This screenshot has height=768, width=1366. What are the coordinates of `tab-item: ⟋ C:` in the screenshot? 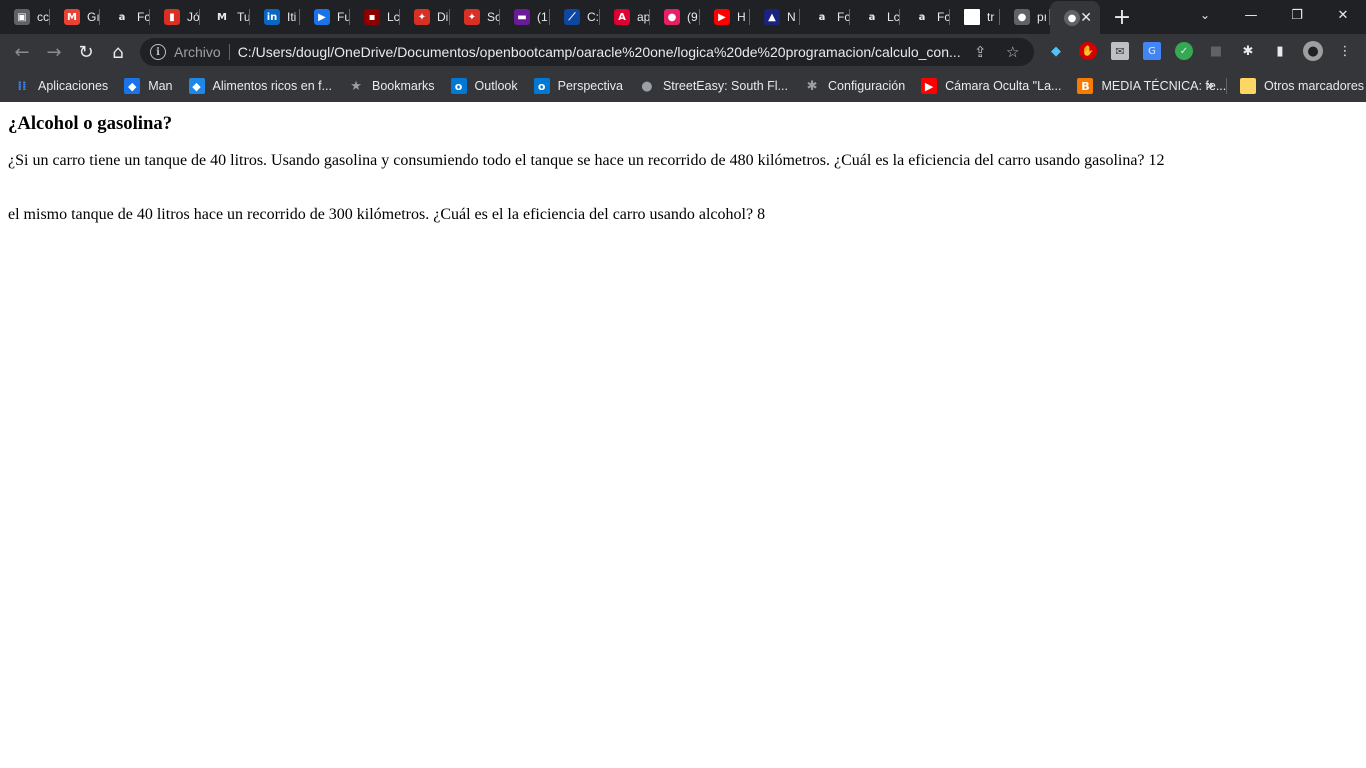 It's located at (575, 17).